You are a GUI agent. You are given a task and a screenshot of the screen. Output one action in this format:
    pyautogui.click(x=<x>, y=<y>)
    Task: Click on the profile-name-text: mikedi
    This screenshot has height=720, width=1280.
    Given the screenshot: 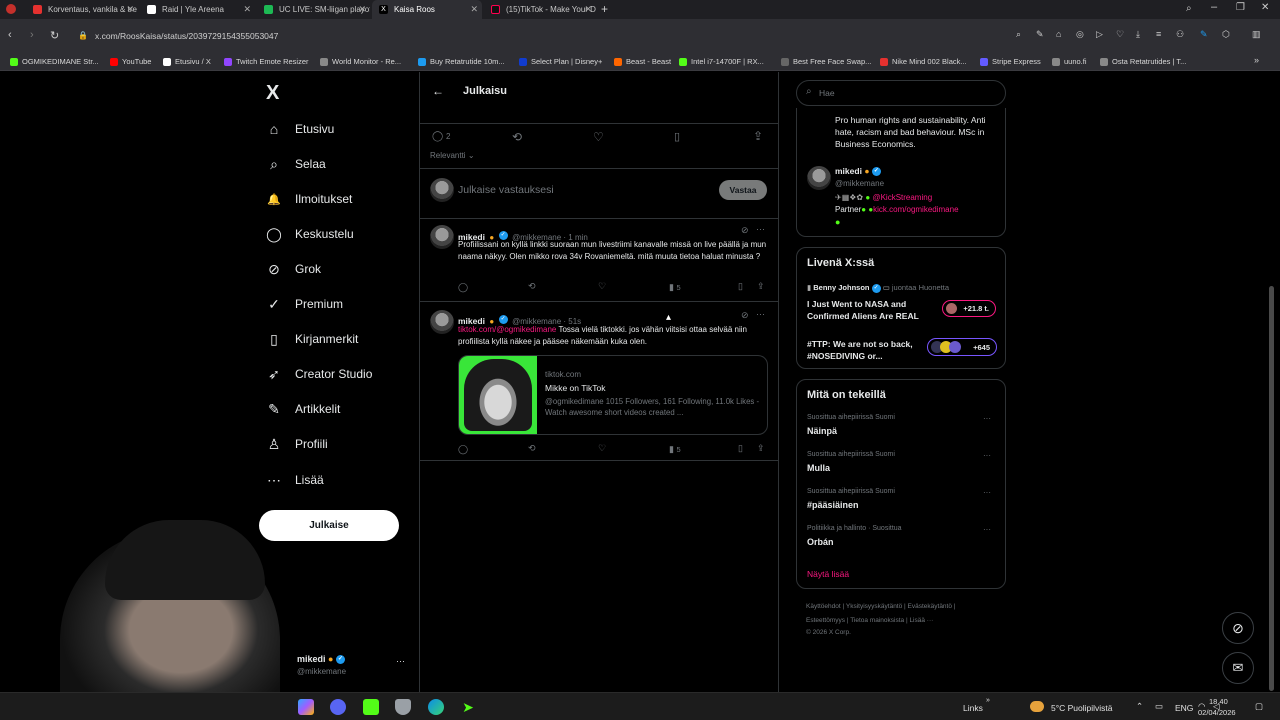 What is the action you would take?
    pyautogui.click(x=848, y=171)
    